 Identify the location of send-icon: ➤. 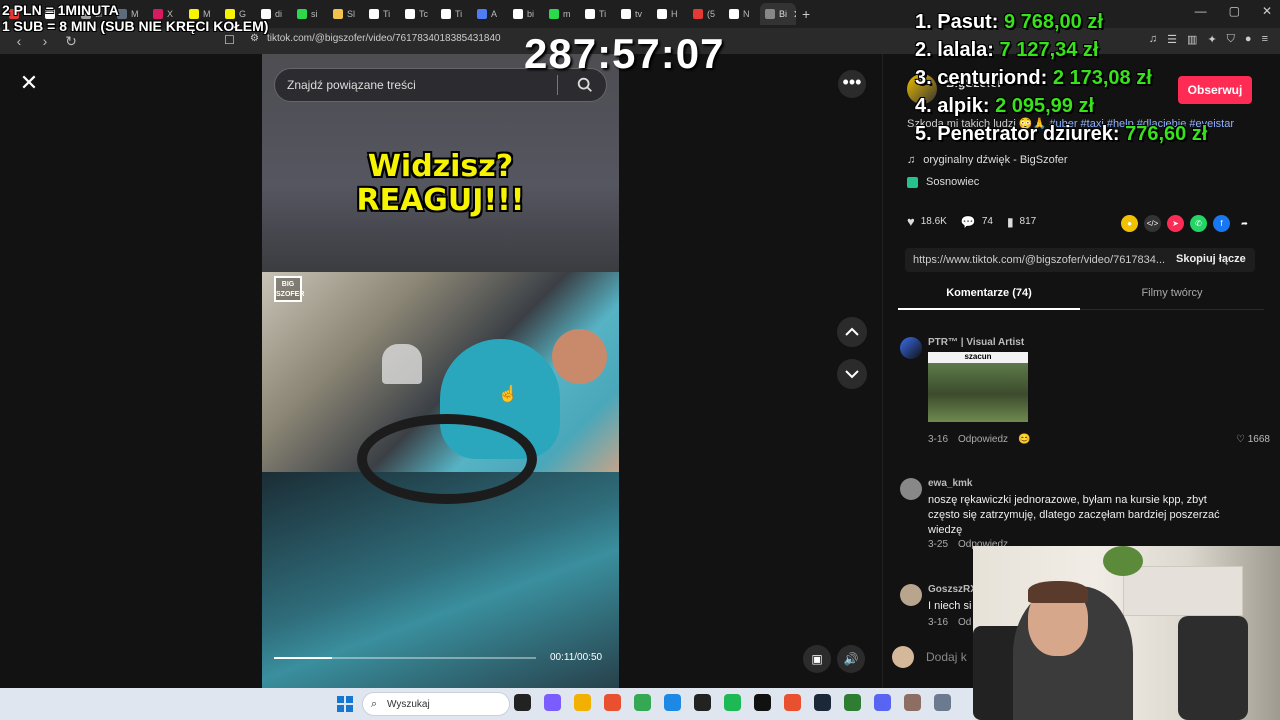
(1175, 223).